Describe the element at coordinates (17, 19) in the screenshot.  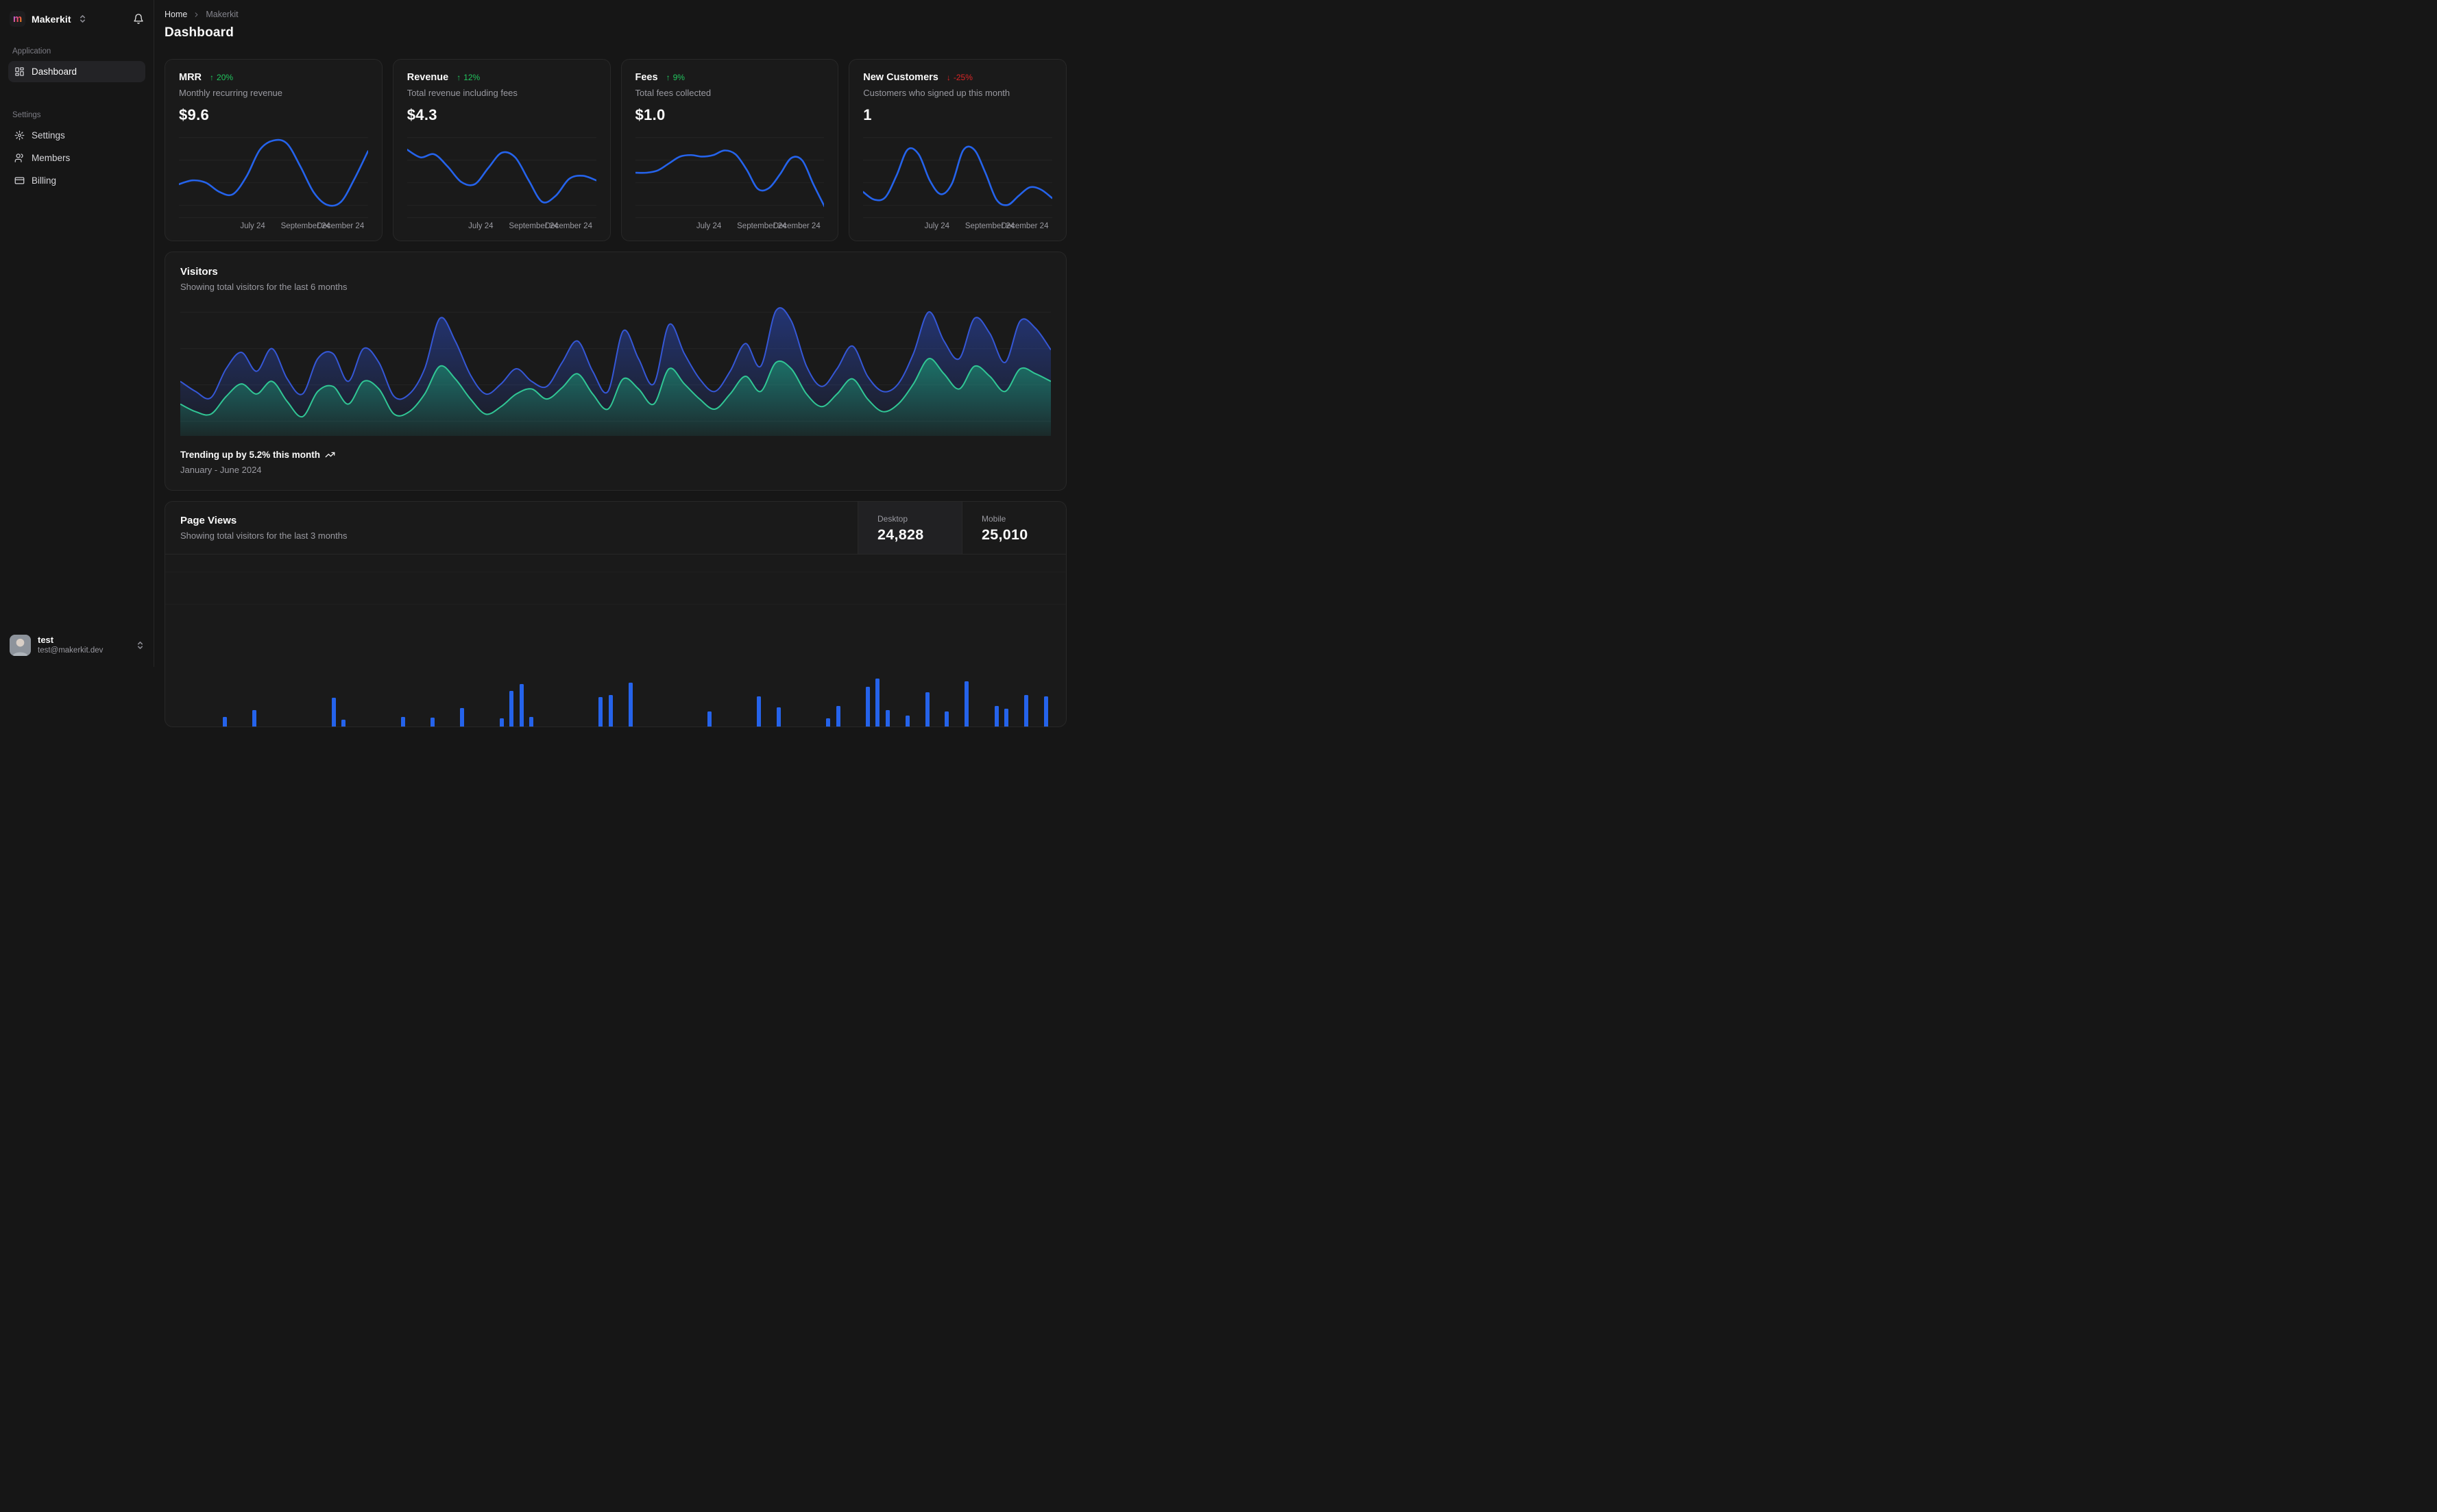
I see `makerkit-logo: m` at that location.